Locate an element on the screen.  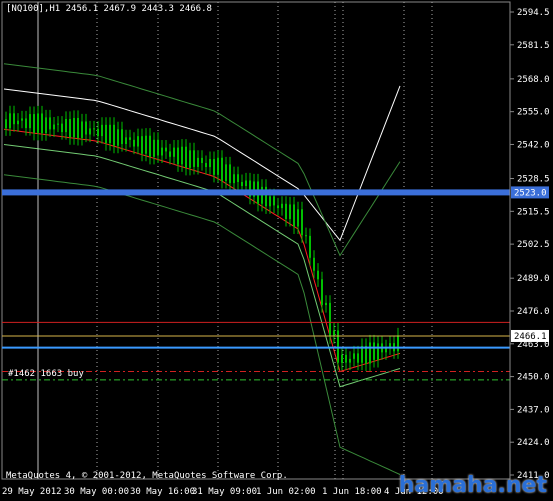
symbol-name: [NQ100],H1 is located at coordinates (33, 9).